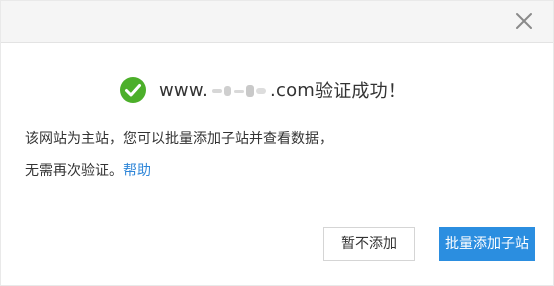  What do you see at coordinates (277, 22) in the screenshot?
I see `dialog-header` at bounding box center [277, 22].